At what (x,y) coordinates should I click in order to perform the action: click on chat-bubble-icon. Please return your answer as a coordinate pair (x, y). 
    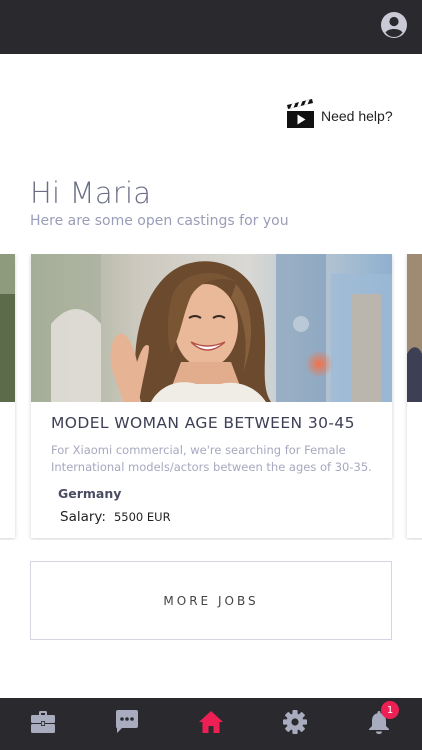
    Looking at the image, I should click on (127, 724).